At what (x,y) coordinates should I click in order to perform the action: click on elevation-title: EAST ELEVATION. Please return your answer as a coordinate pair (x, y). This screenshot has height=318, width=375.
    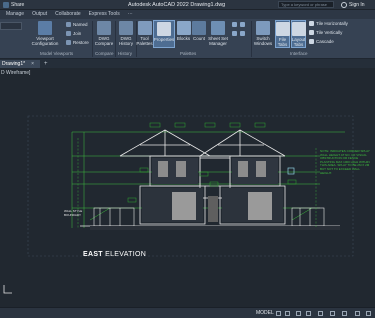
    Looking at the image, I should click on (114, 254).